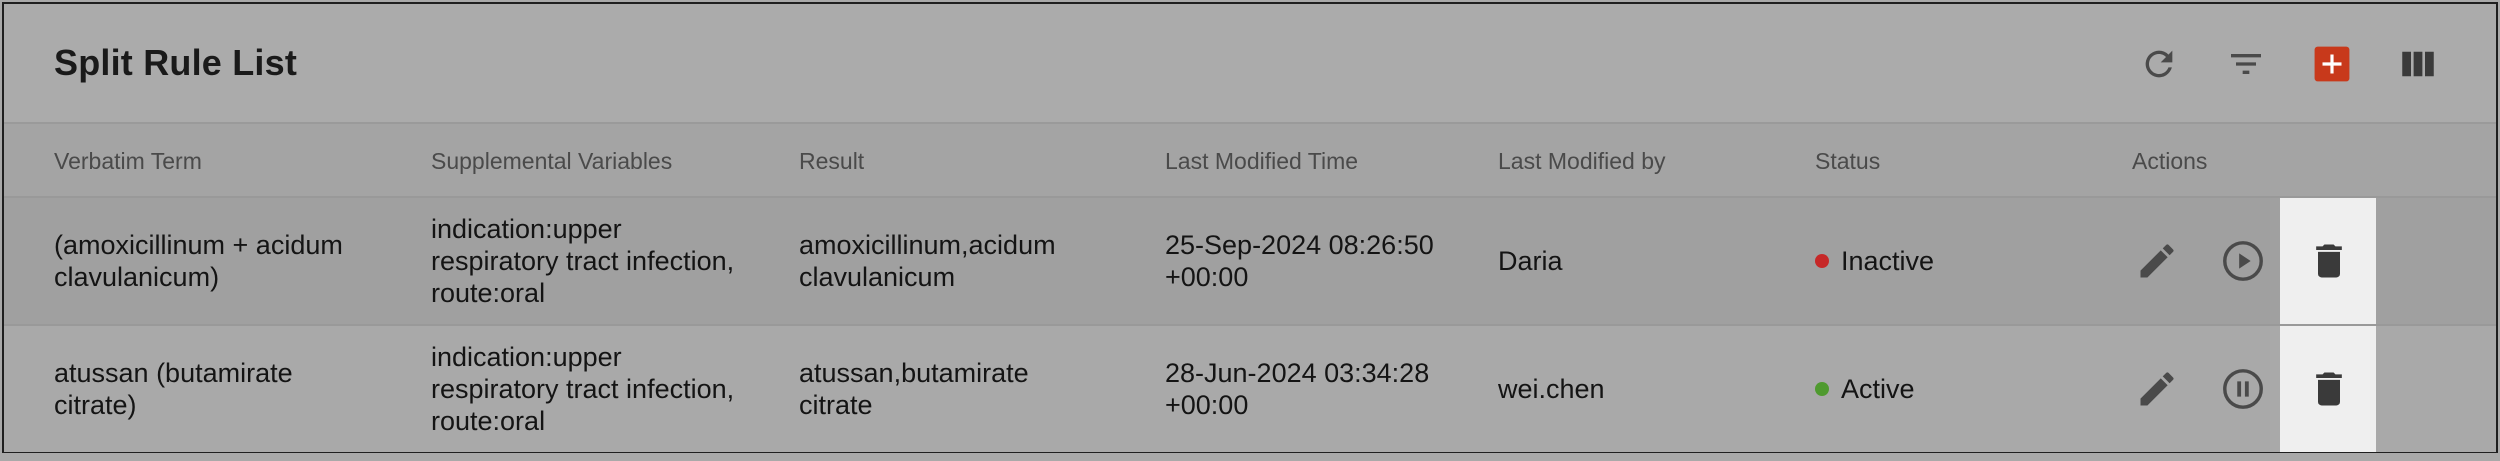 This screenshot has width=2500, height=461. I want to click on activate-button, so click(2243, 261).